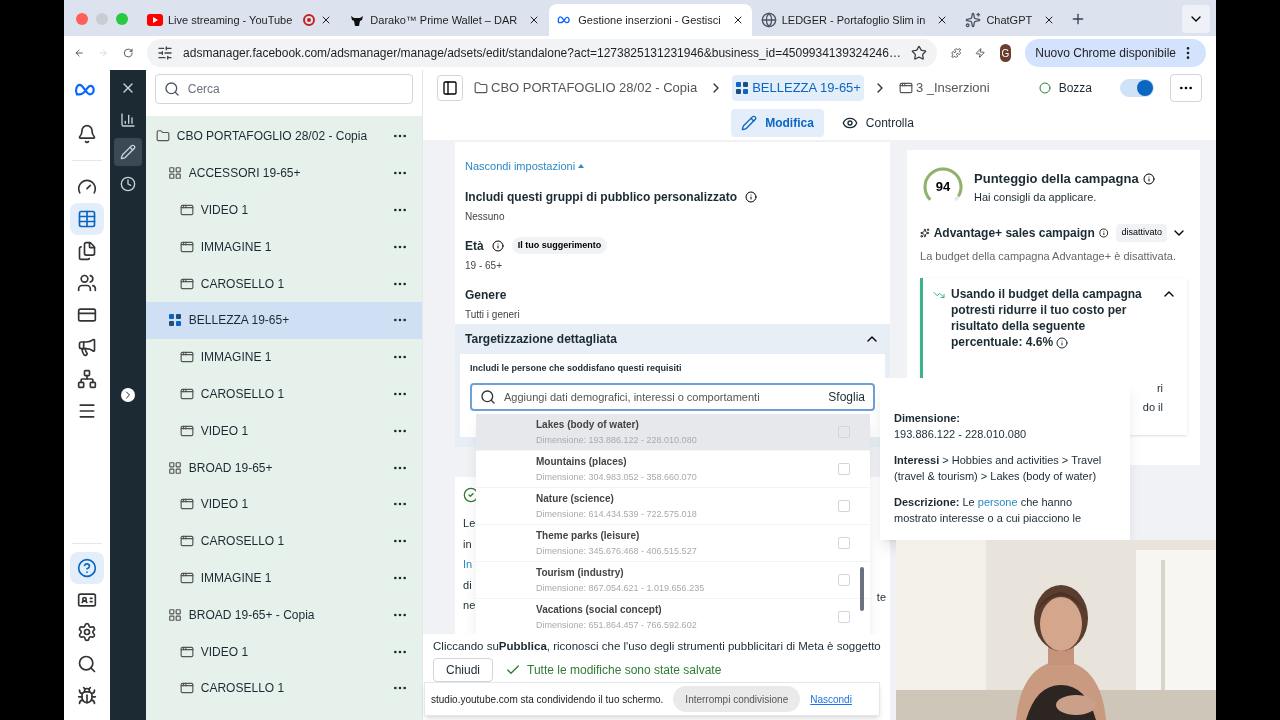  I want to click on interest-size: Dimensione: 193.886.122 - 228.010.080, so click(617, 440).